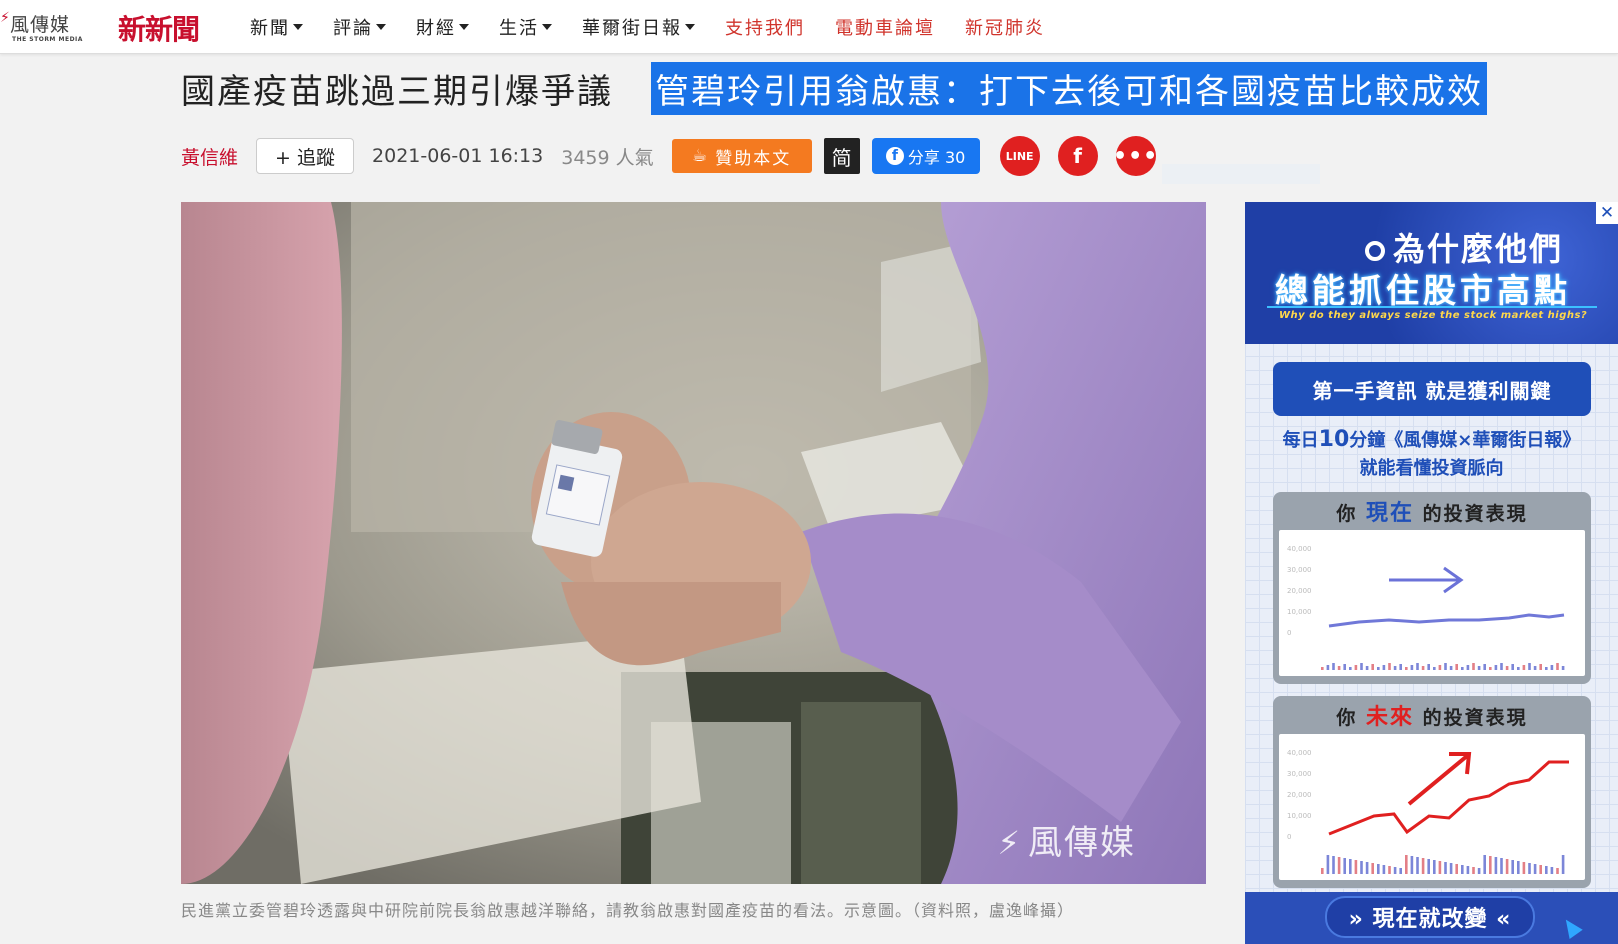  Describe the element at coordinates (519, 28) in the screenshot. I see `nav-item-label: 生活` at that location.